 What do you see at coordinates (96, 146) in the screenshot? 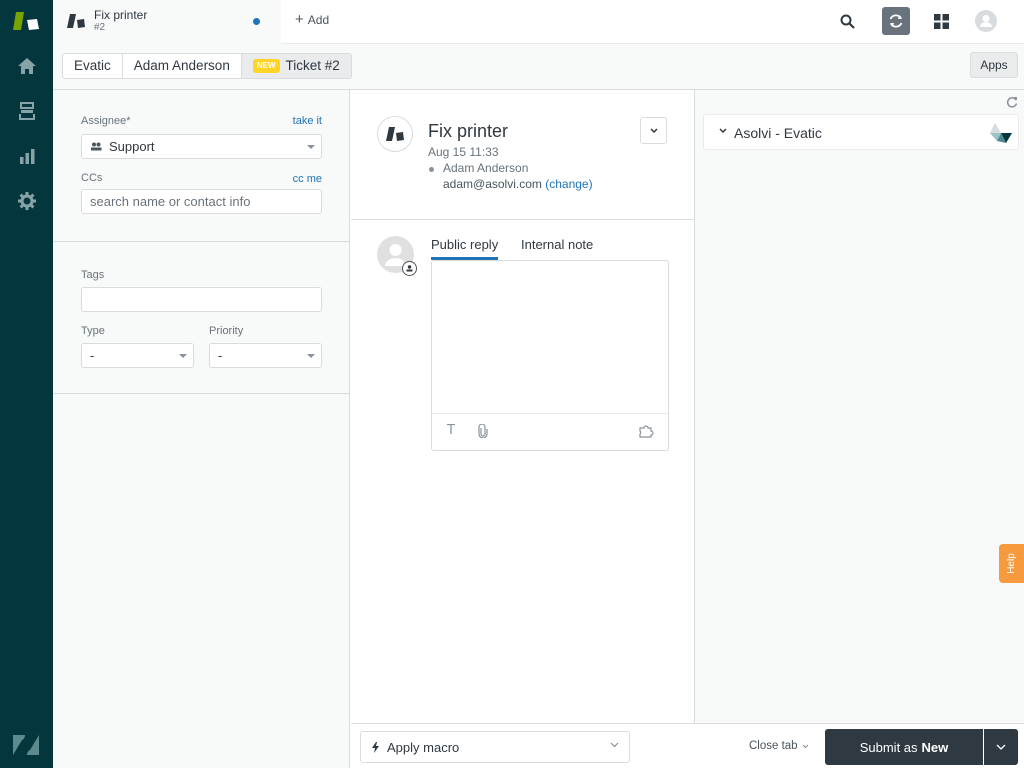
I see `group-icon` at bounding box center [96, 146].